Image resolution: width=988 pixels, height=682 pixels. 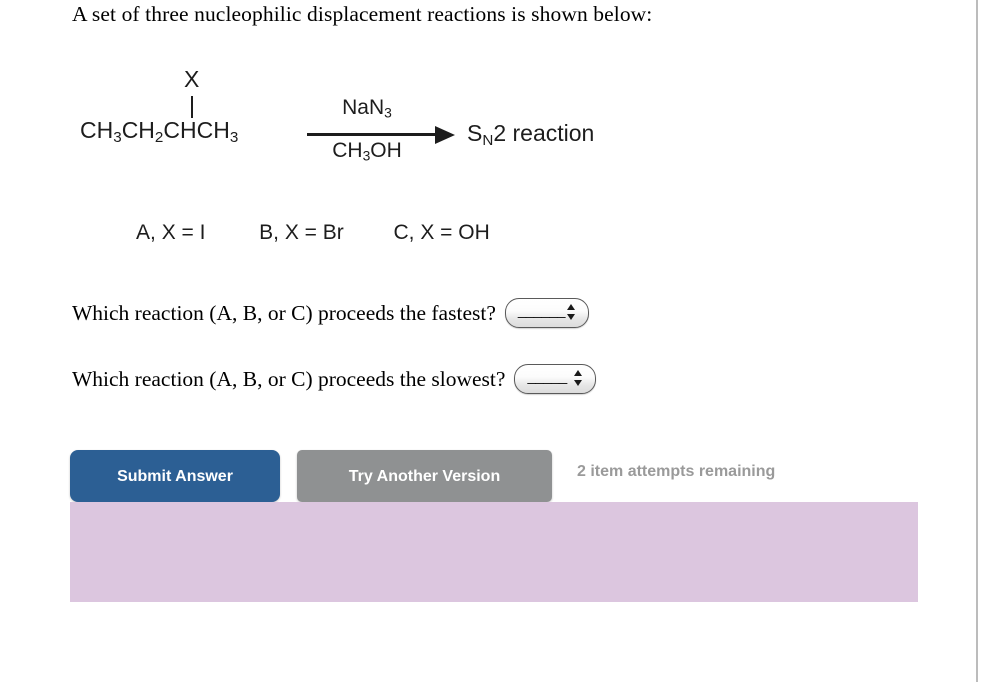 I want to click on choice-b: B, X = Br, so click(x=301, y=233).